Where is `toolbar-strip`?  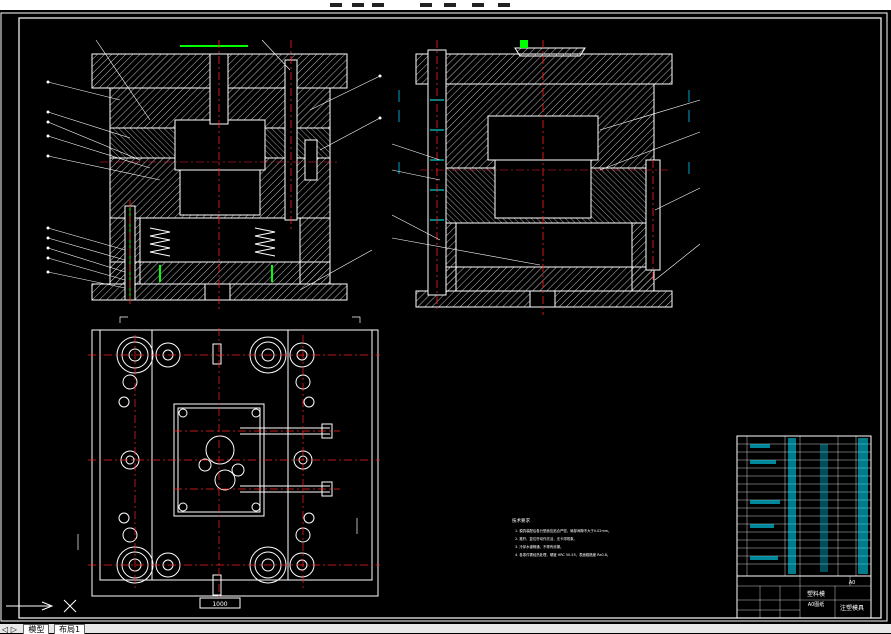 toolbar-strip is located at coordinates (445, 5).